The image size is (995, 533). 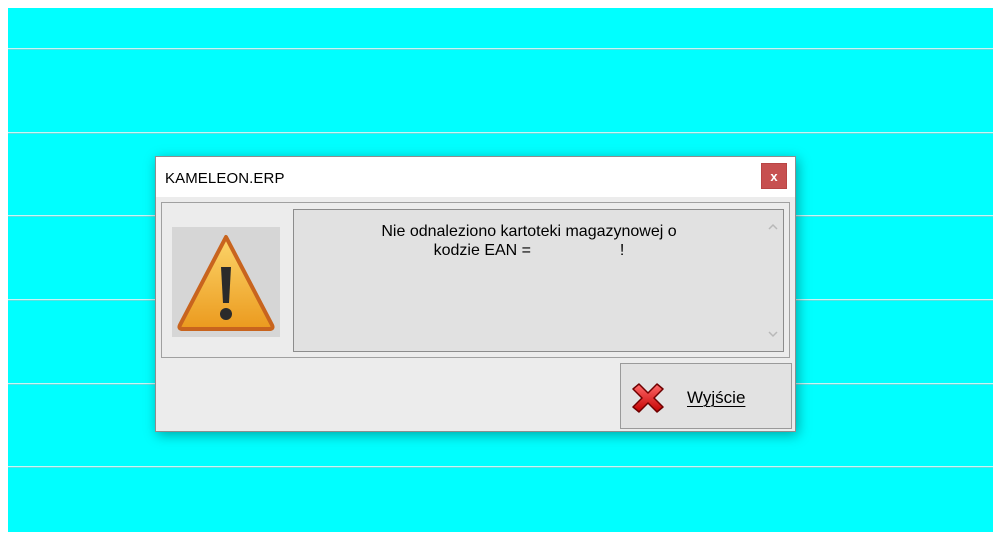 What do you see at coordinates (529, 250) in the screenshot?
I see `message-line-2: kodzie EAN = !` at bounding box center [529, 250].